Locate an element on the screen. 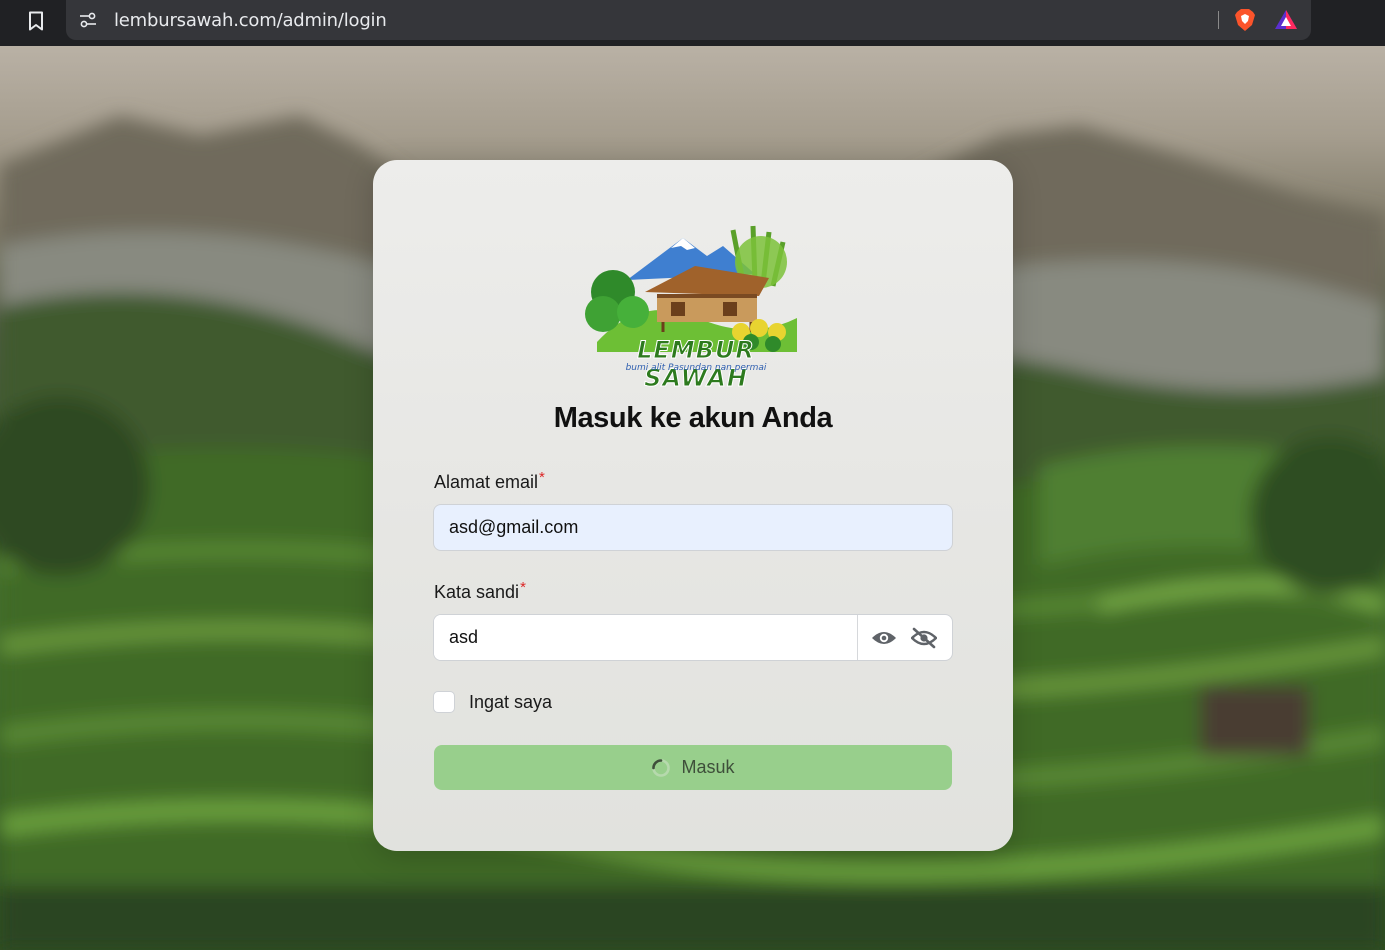  address-bar: lembursawah.com/admin/login is located at coordinates (688, 20).